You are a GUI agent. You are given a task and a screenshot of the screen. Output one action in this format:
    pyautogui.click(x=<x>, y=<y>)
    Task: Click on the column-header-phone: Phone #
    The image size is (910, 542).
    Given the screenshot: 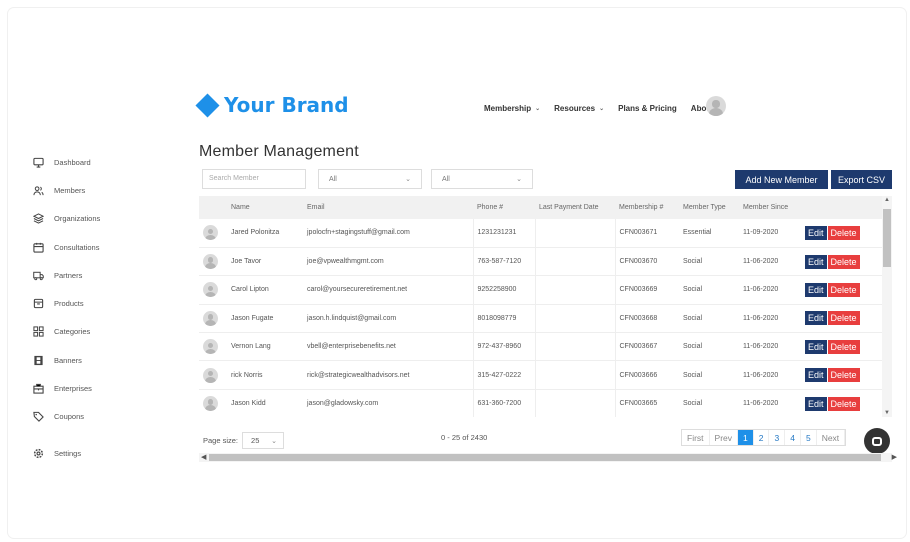 What is the action you would take?
    pyautogui.click(x=504, y=207)
    